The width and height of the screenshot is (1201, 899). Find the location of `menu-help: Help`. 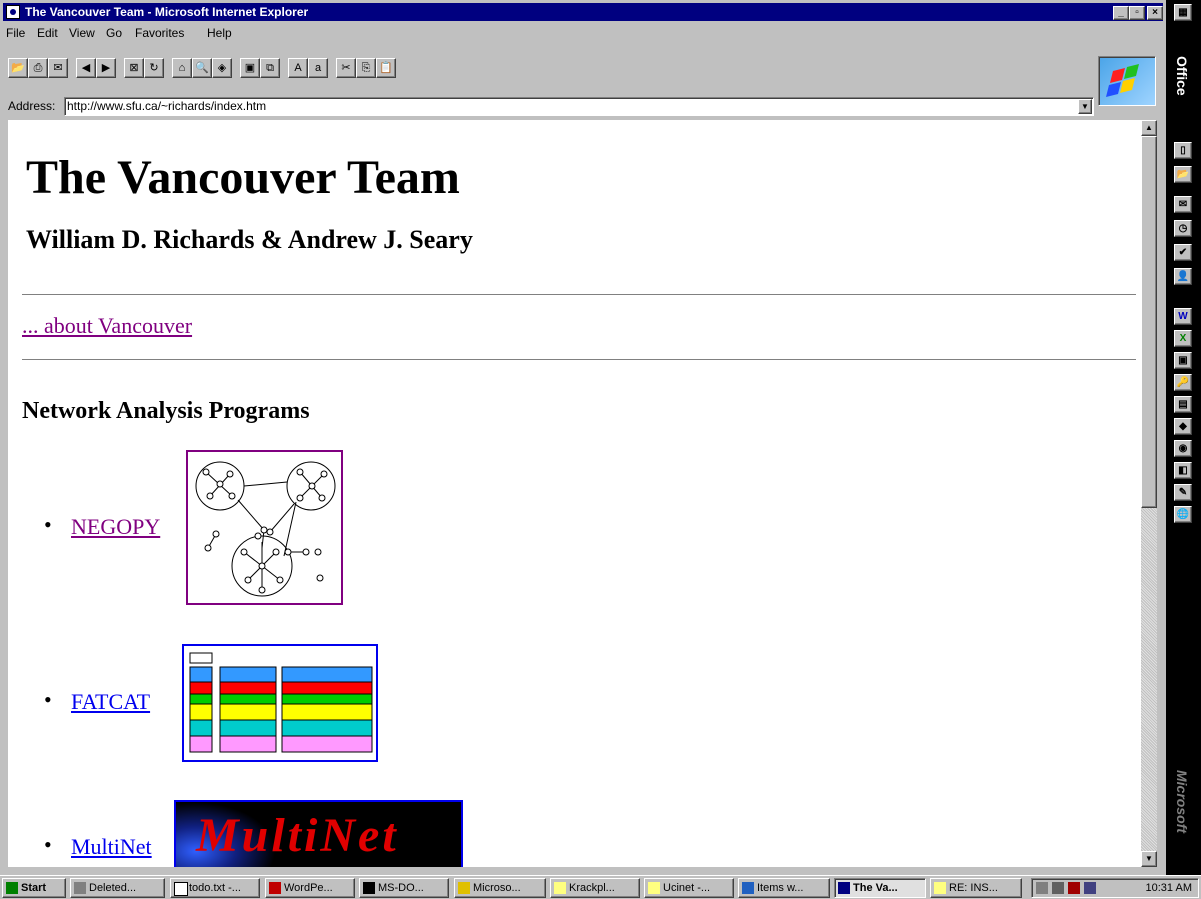

menu-help: Help is located at coordinates (219, 33).